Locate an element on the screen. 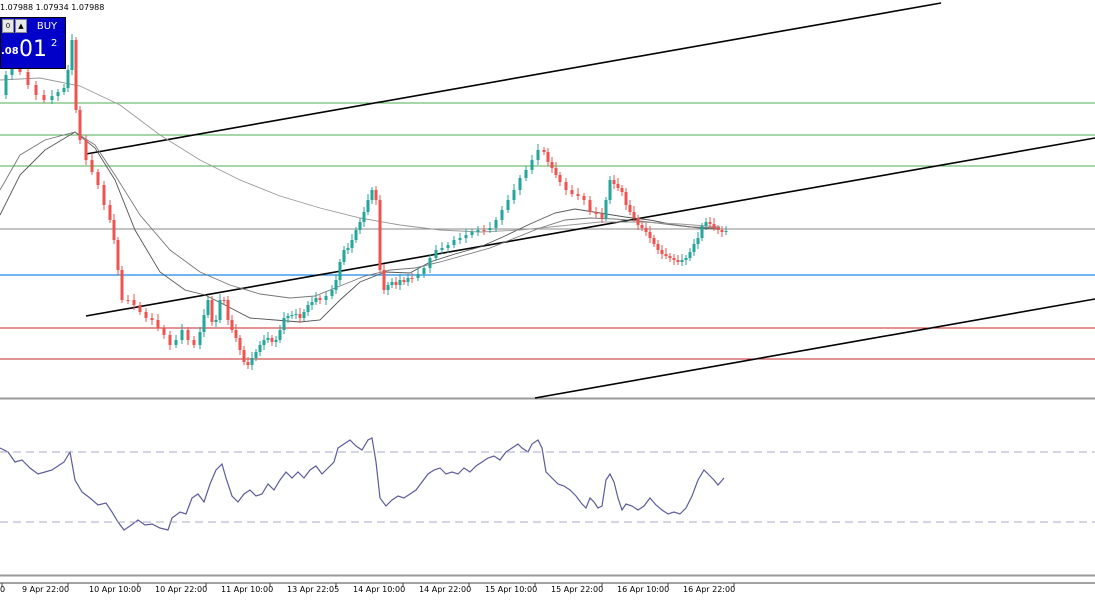  lot-size-up-button: ▲ is located at coordinates (21, 26).